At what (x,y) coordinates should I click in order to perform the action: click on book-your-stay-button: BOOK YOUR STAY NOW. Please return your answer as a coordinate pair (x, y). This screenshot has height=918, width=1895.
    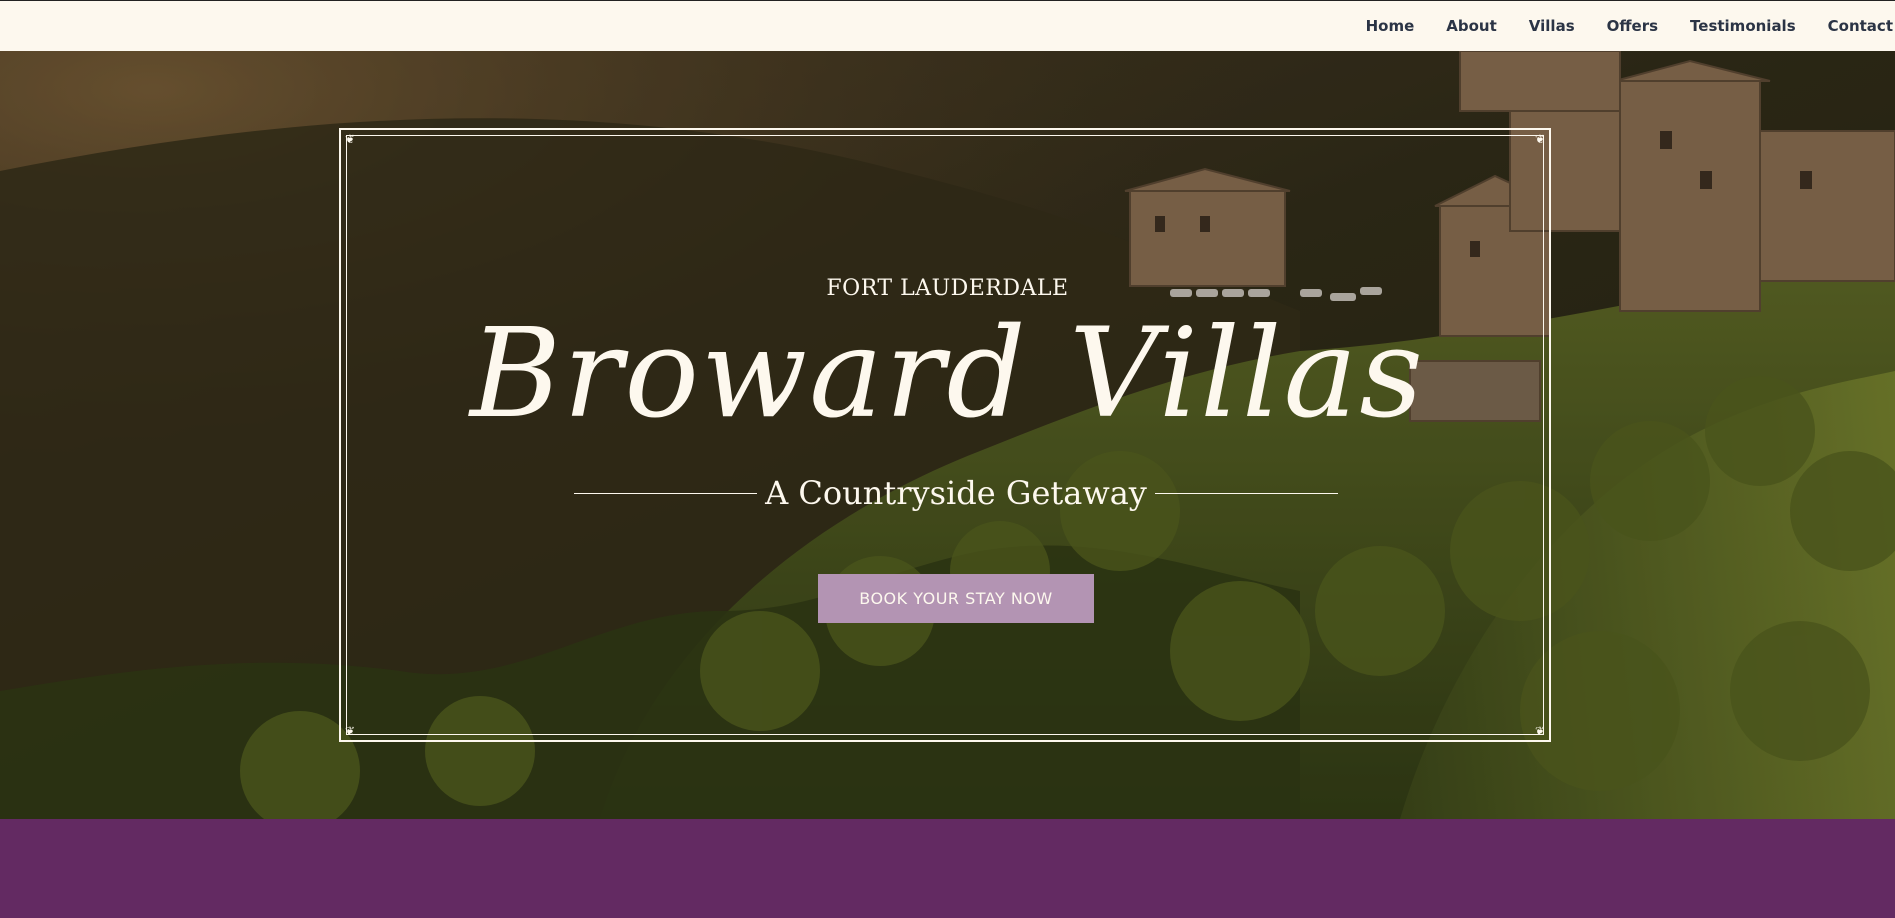
    Looking at the image, I should click on (956, 598).